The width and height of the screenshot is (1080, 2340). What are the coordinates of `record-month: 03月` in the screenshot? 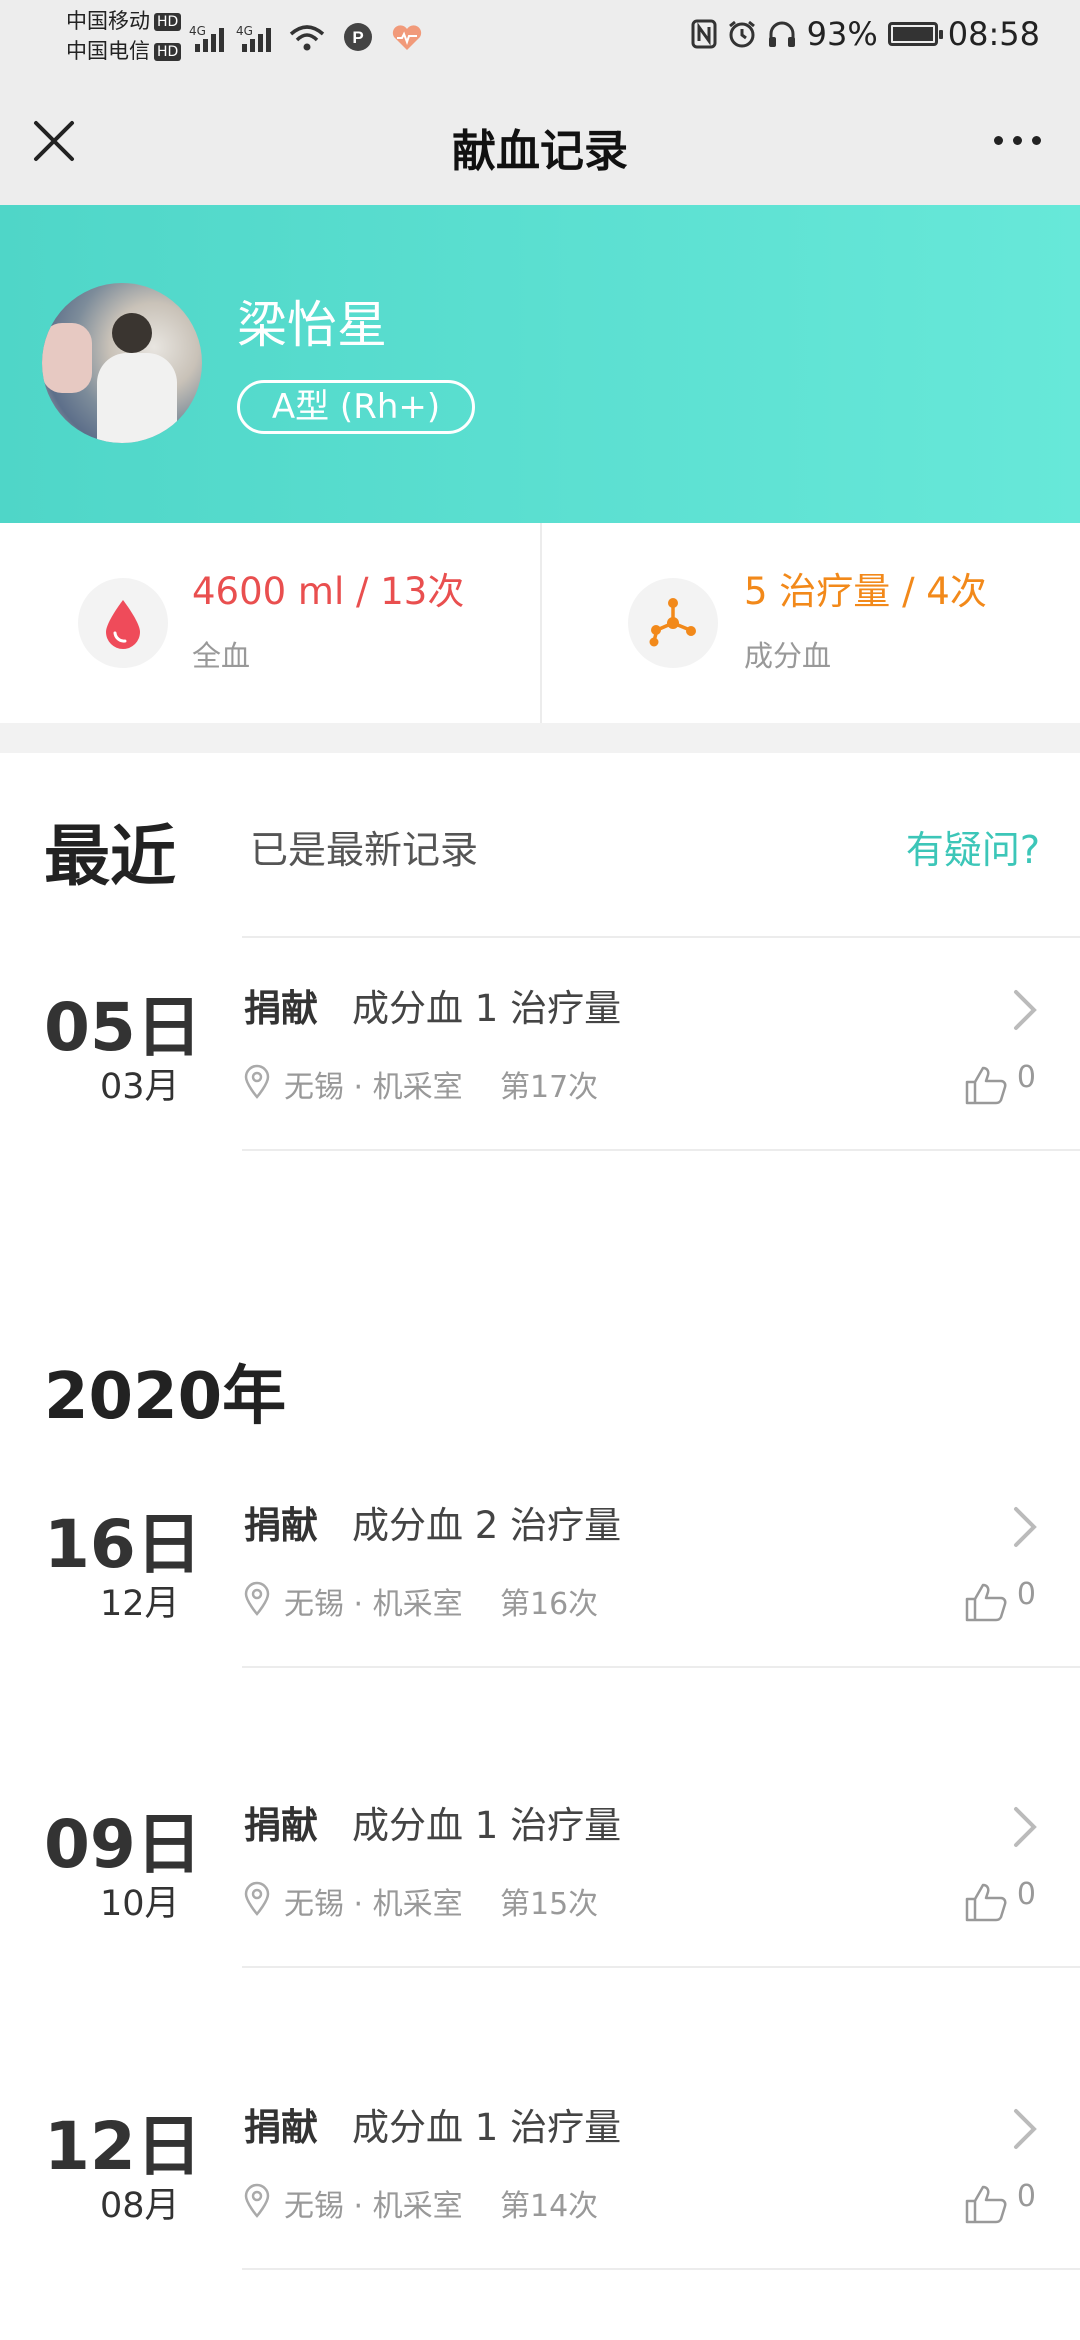 It's located at (140, 1087).